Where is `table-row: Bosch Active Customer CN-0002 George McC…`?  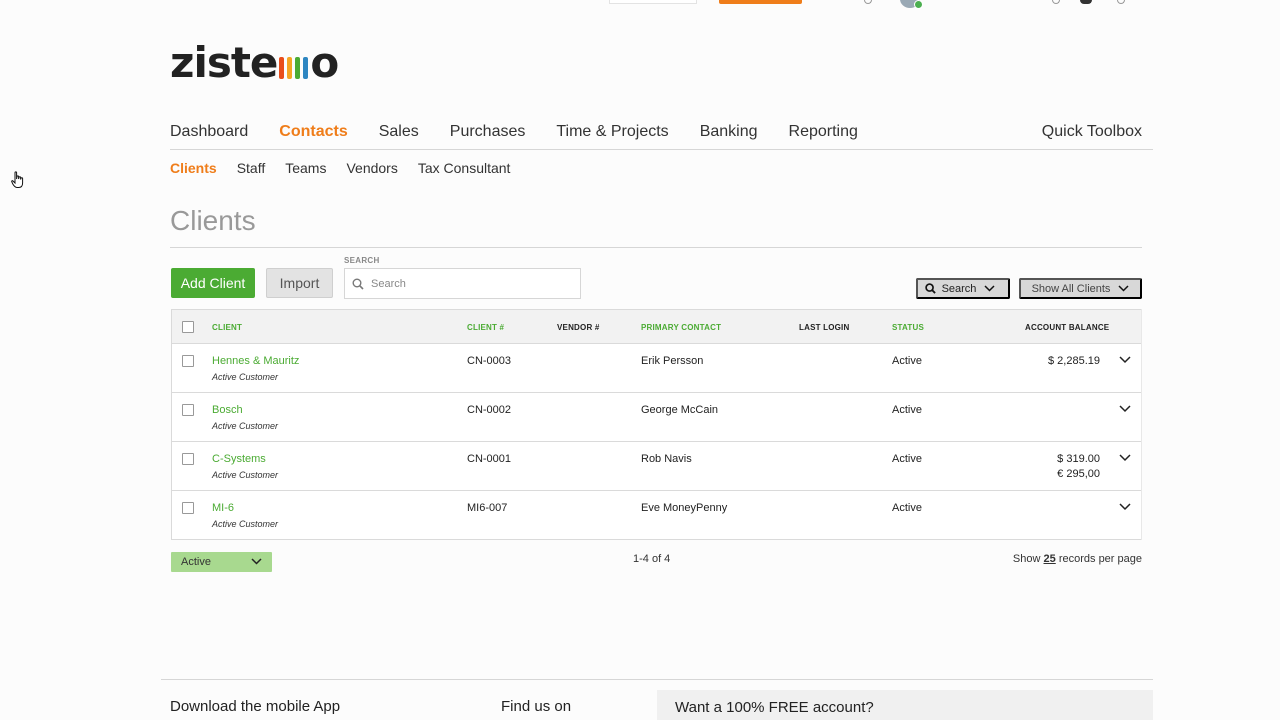 table-row: Bosch Active Customer CN-0002 George McC… is located at coordinates (656, 417).